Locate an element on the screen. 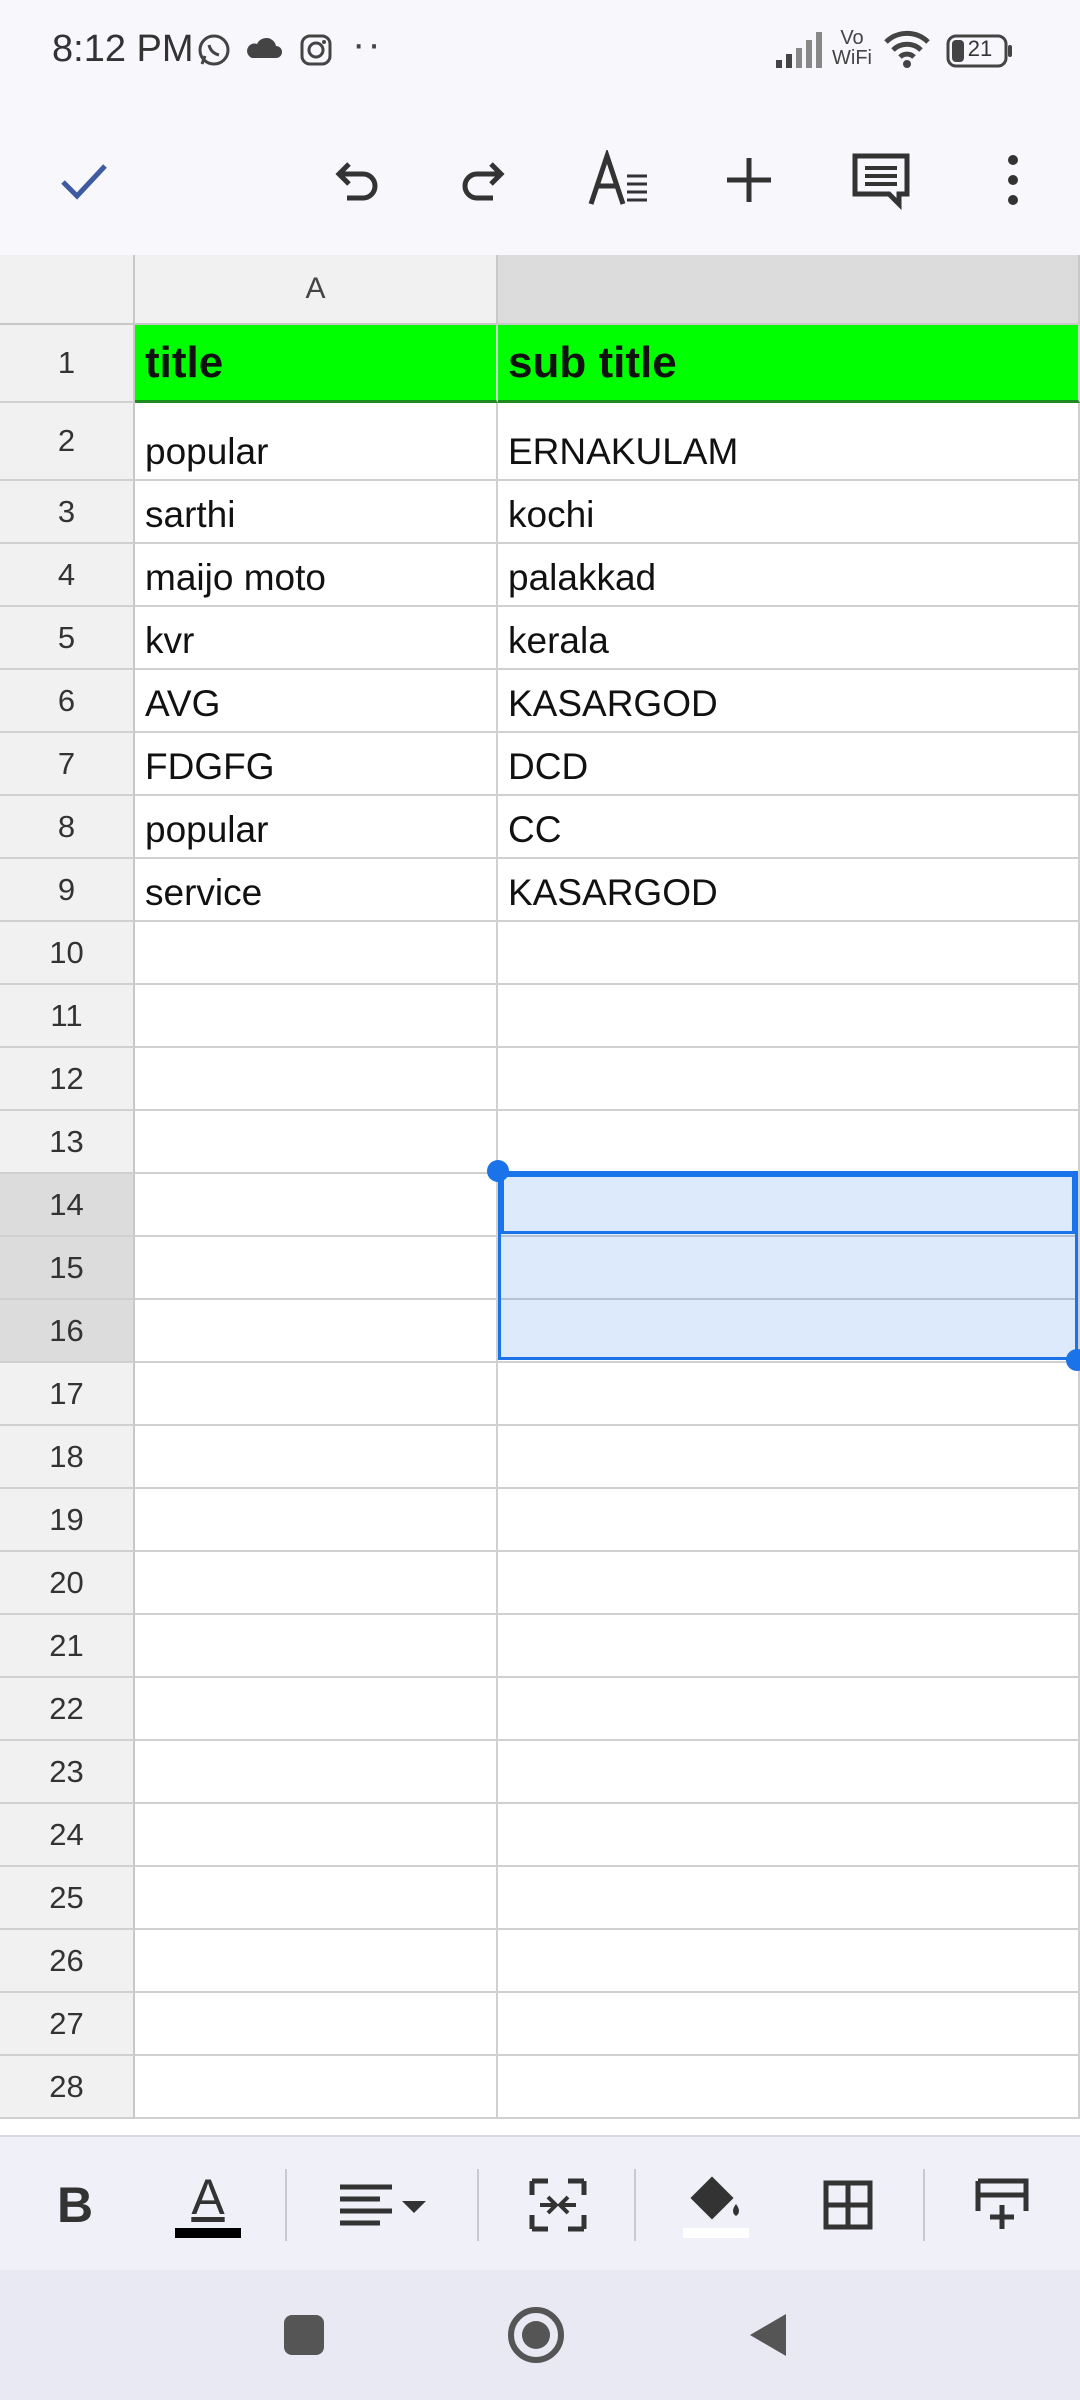 This screenshot has height=2400, width=1080. home-button is located at coordinates (536, 2335).